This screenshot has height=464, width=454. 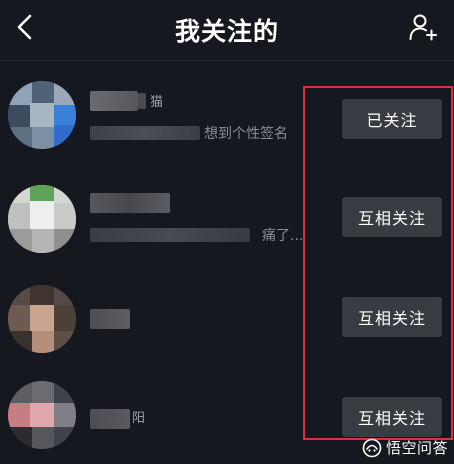 What do you see at coordinates (157, 102) in the screenshot?
I see `username-tail: 猫` at bounding box center [157, 102].